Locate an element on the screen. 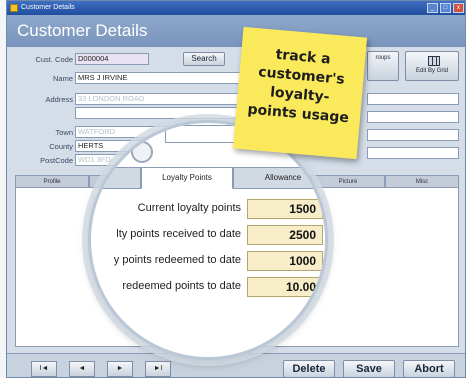 This screenshot has height=378, width=466. sticky-note: track a customer's loyalty- points usage is located at coordinates (300, 93).